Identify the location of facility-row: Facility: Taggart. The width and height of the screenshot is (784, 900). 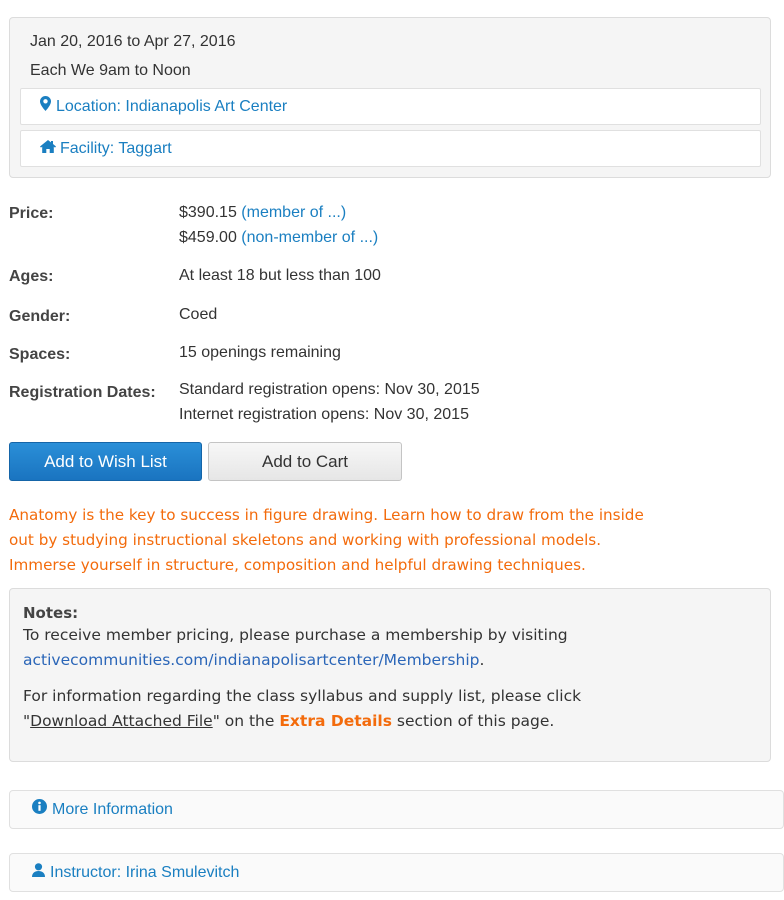
(390, 148).